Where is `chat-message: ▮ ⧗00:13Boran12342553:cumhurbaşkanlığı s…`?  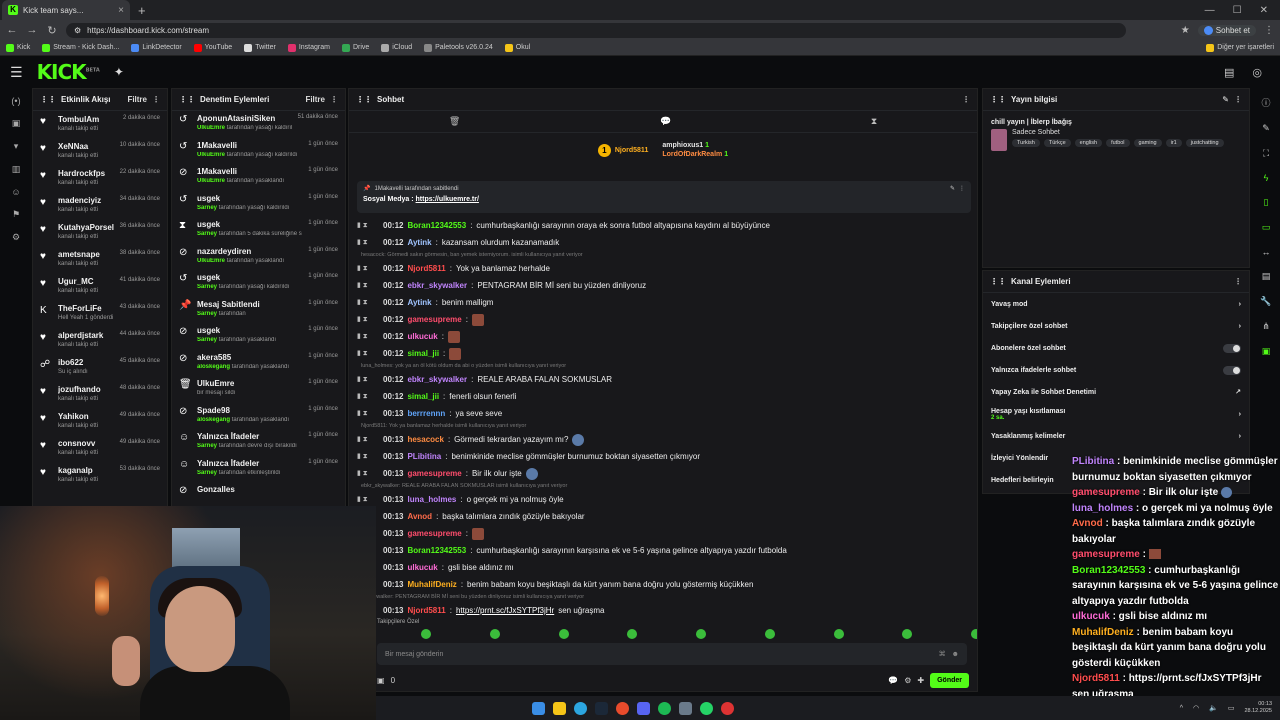 chat-message: ▮ ⧗00:13Boran12342553:cumhurbaşkanlığı s… is located at coordinates (664, 550).